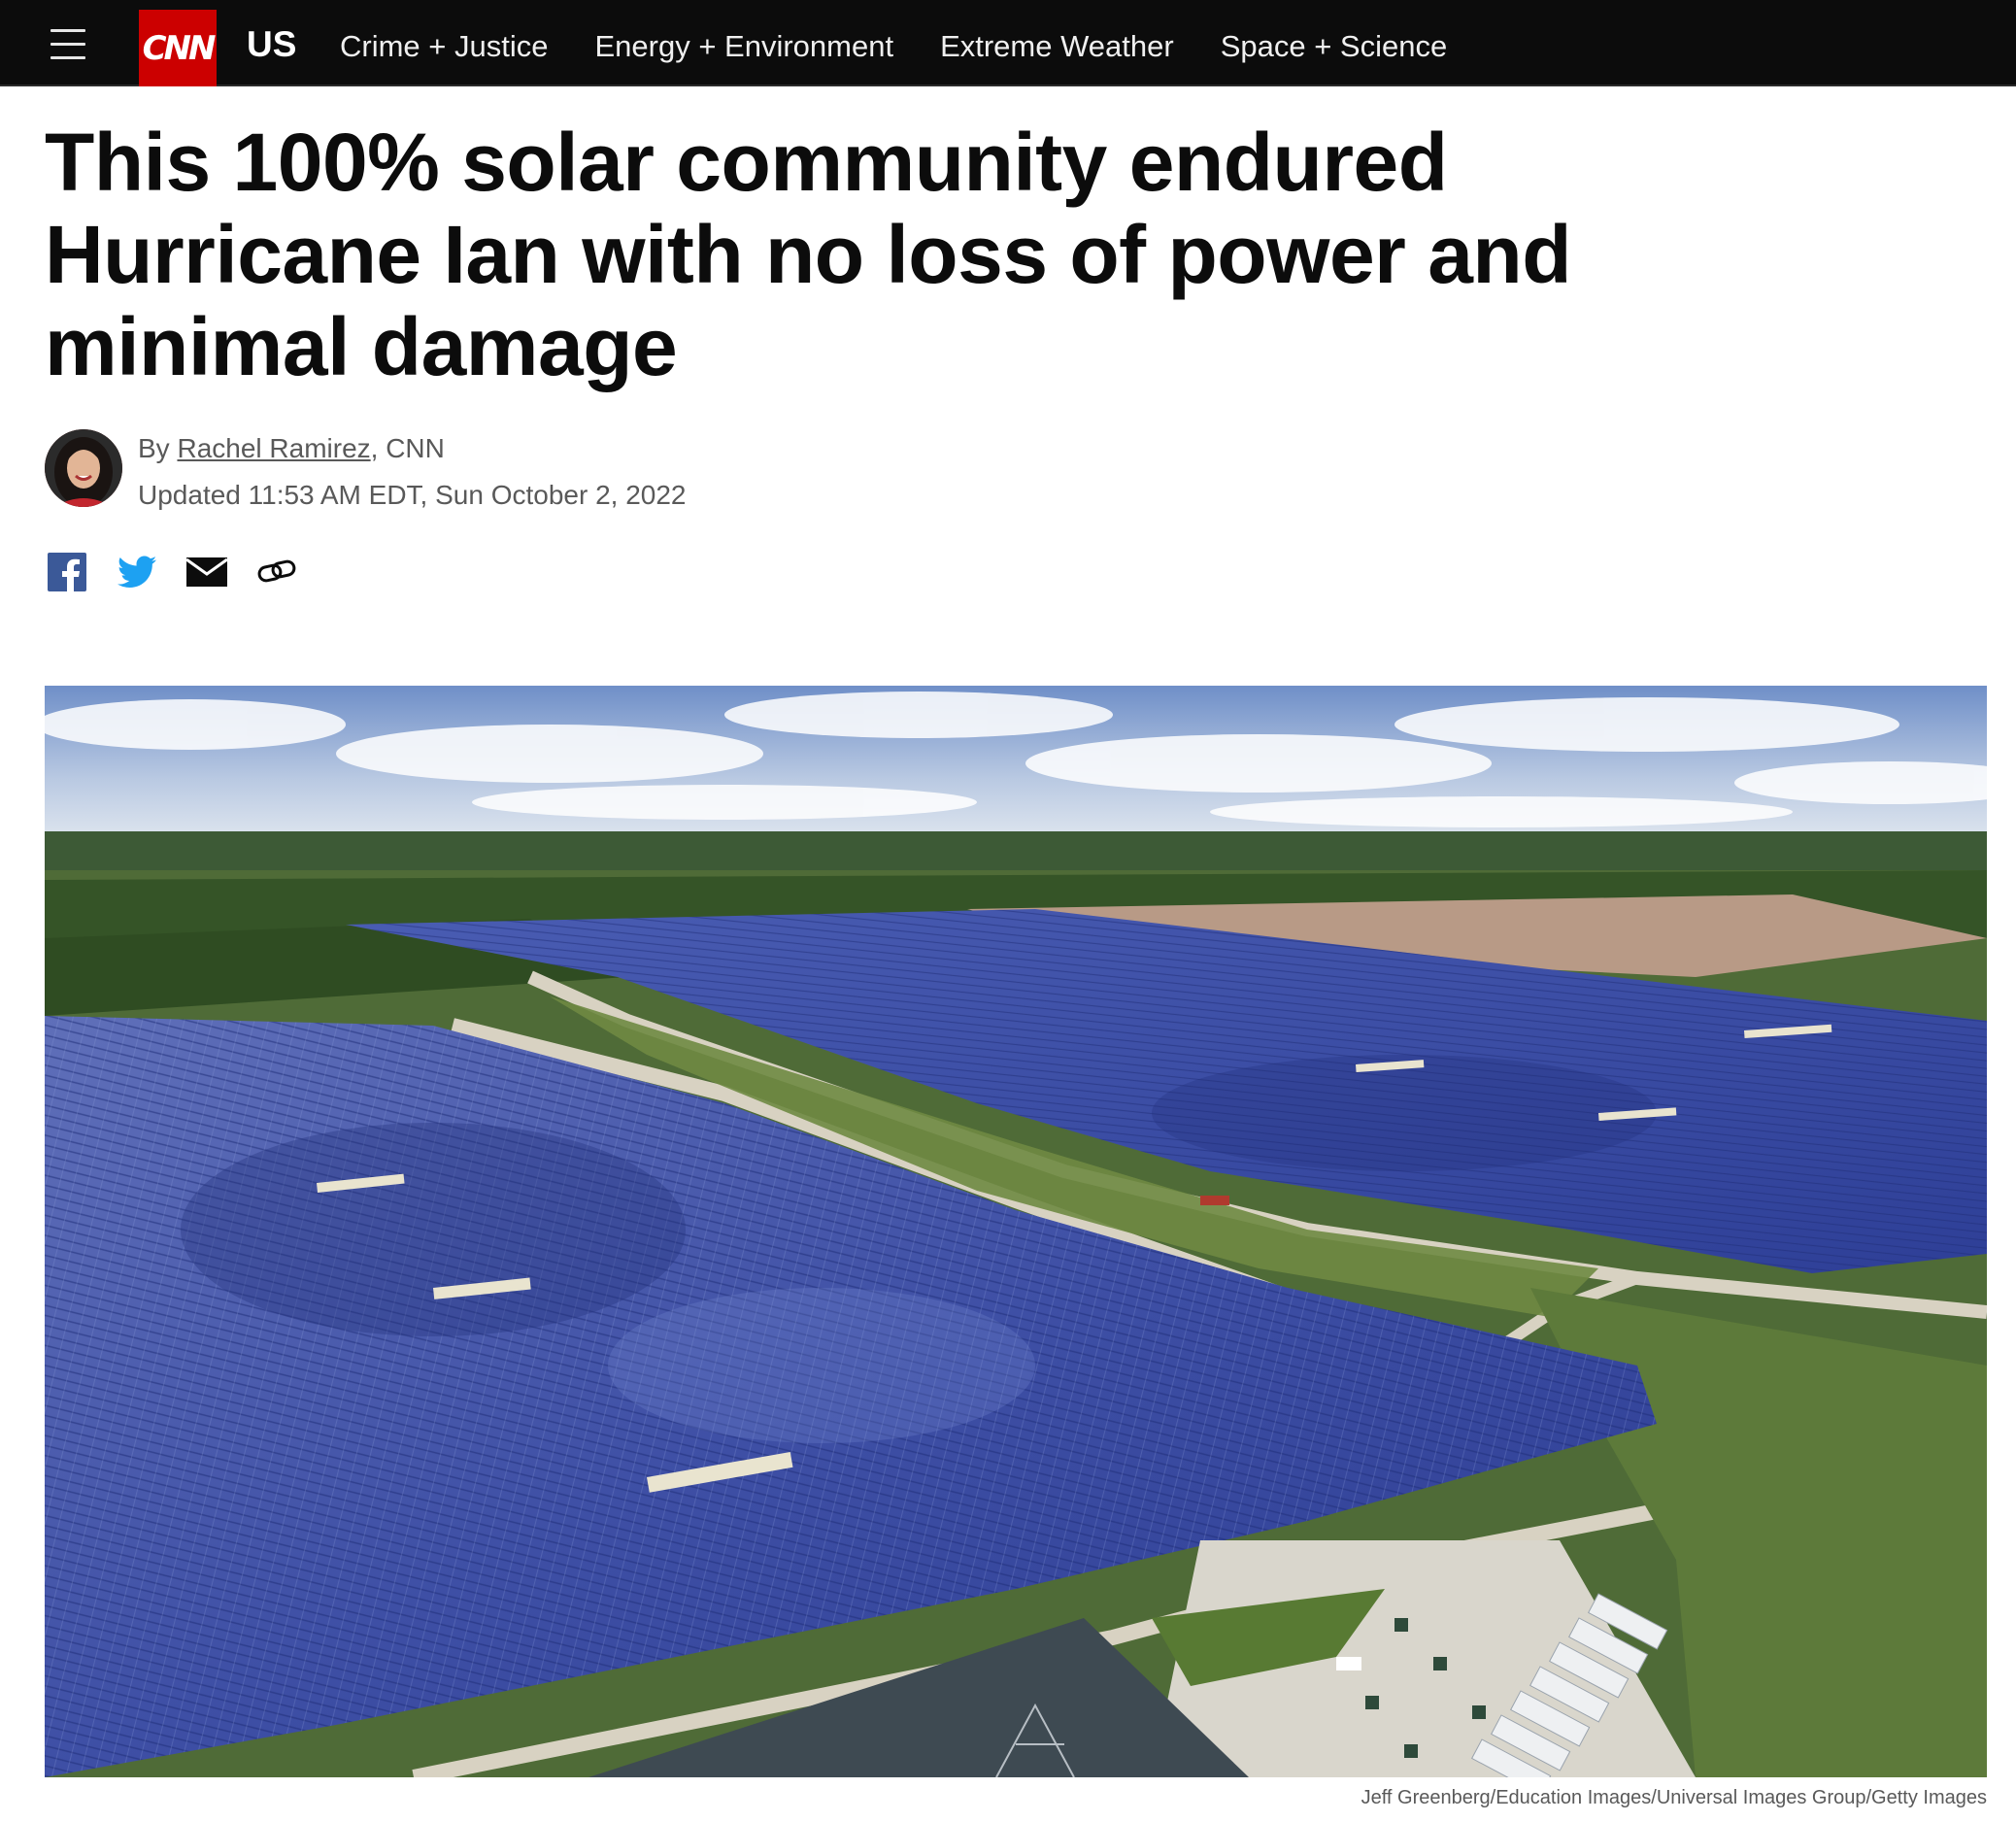 This screenshot has width=2016, height=1822. Describe the element at coordinates (1334, 46) in the screenshot. I see `nav-link-space-science: Space + Science` at that location.